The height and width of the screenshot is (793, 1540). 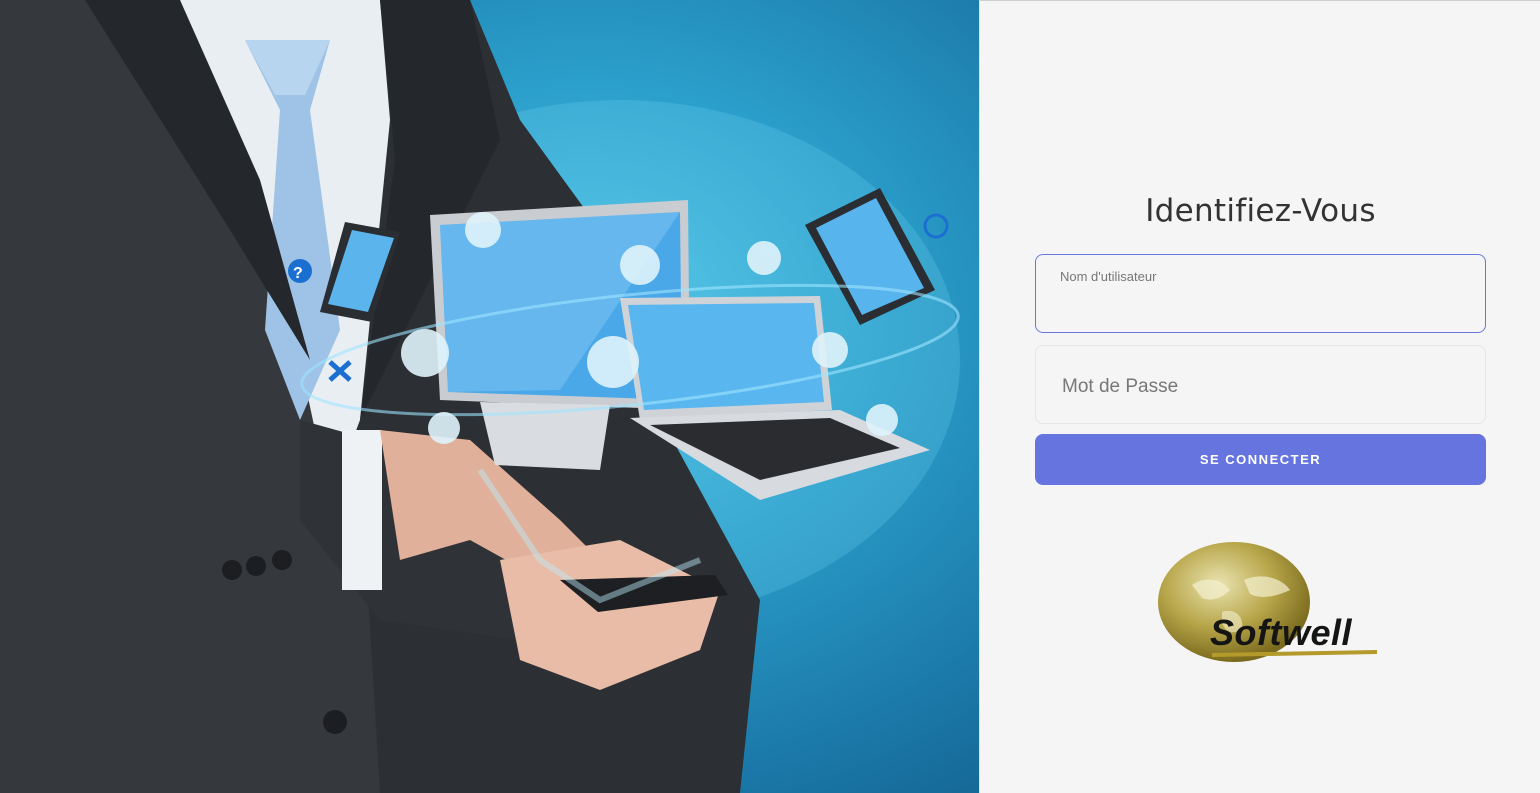 I want to click on login-button: SE CONNECTER, so click(x=1260, y=459).